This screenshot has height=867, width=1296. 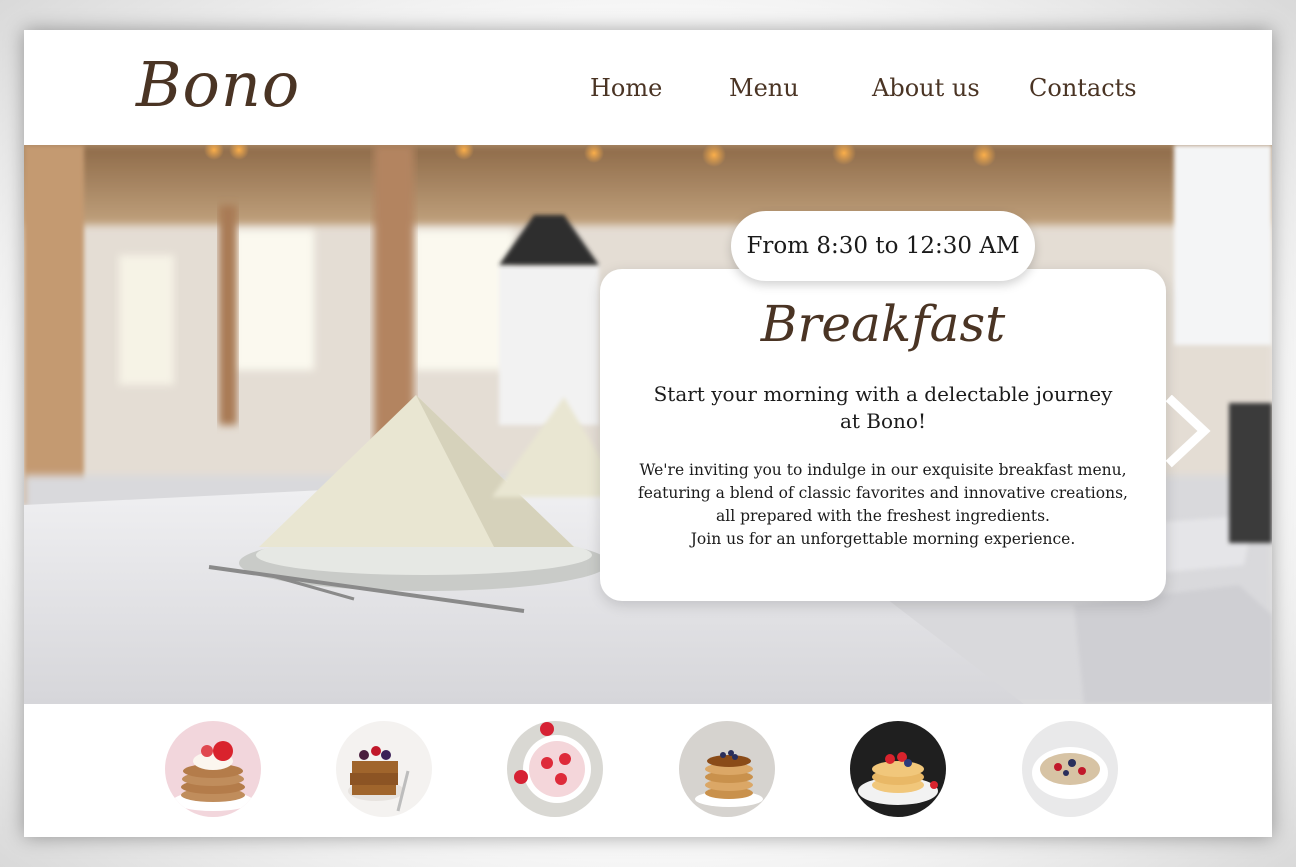 What do you see at coordinates (218, 84) in the screenshot?
I see `brand-logo: Bono` at bounding box center [218, 84].